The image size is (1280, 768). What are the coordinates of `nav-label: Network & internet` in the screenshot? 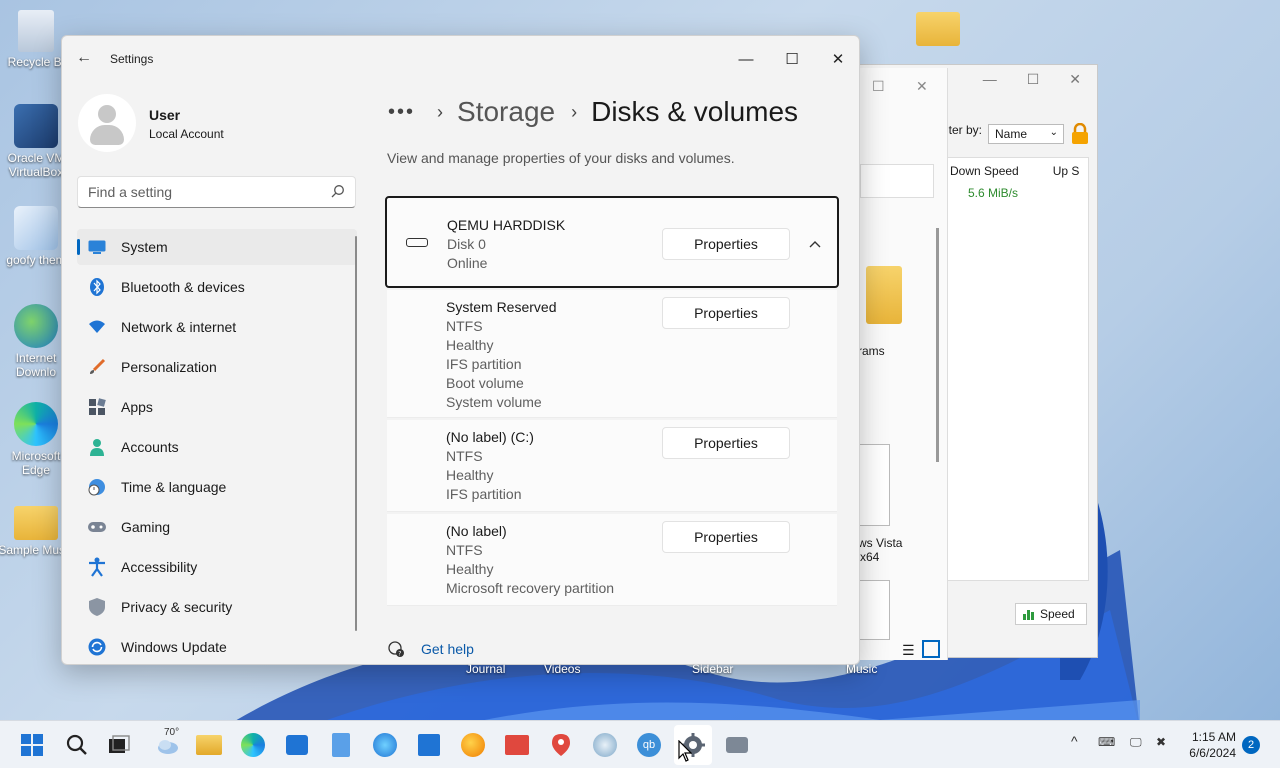 It's located at (179, 327).